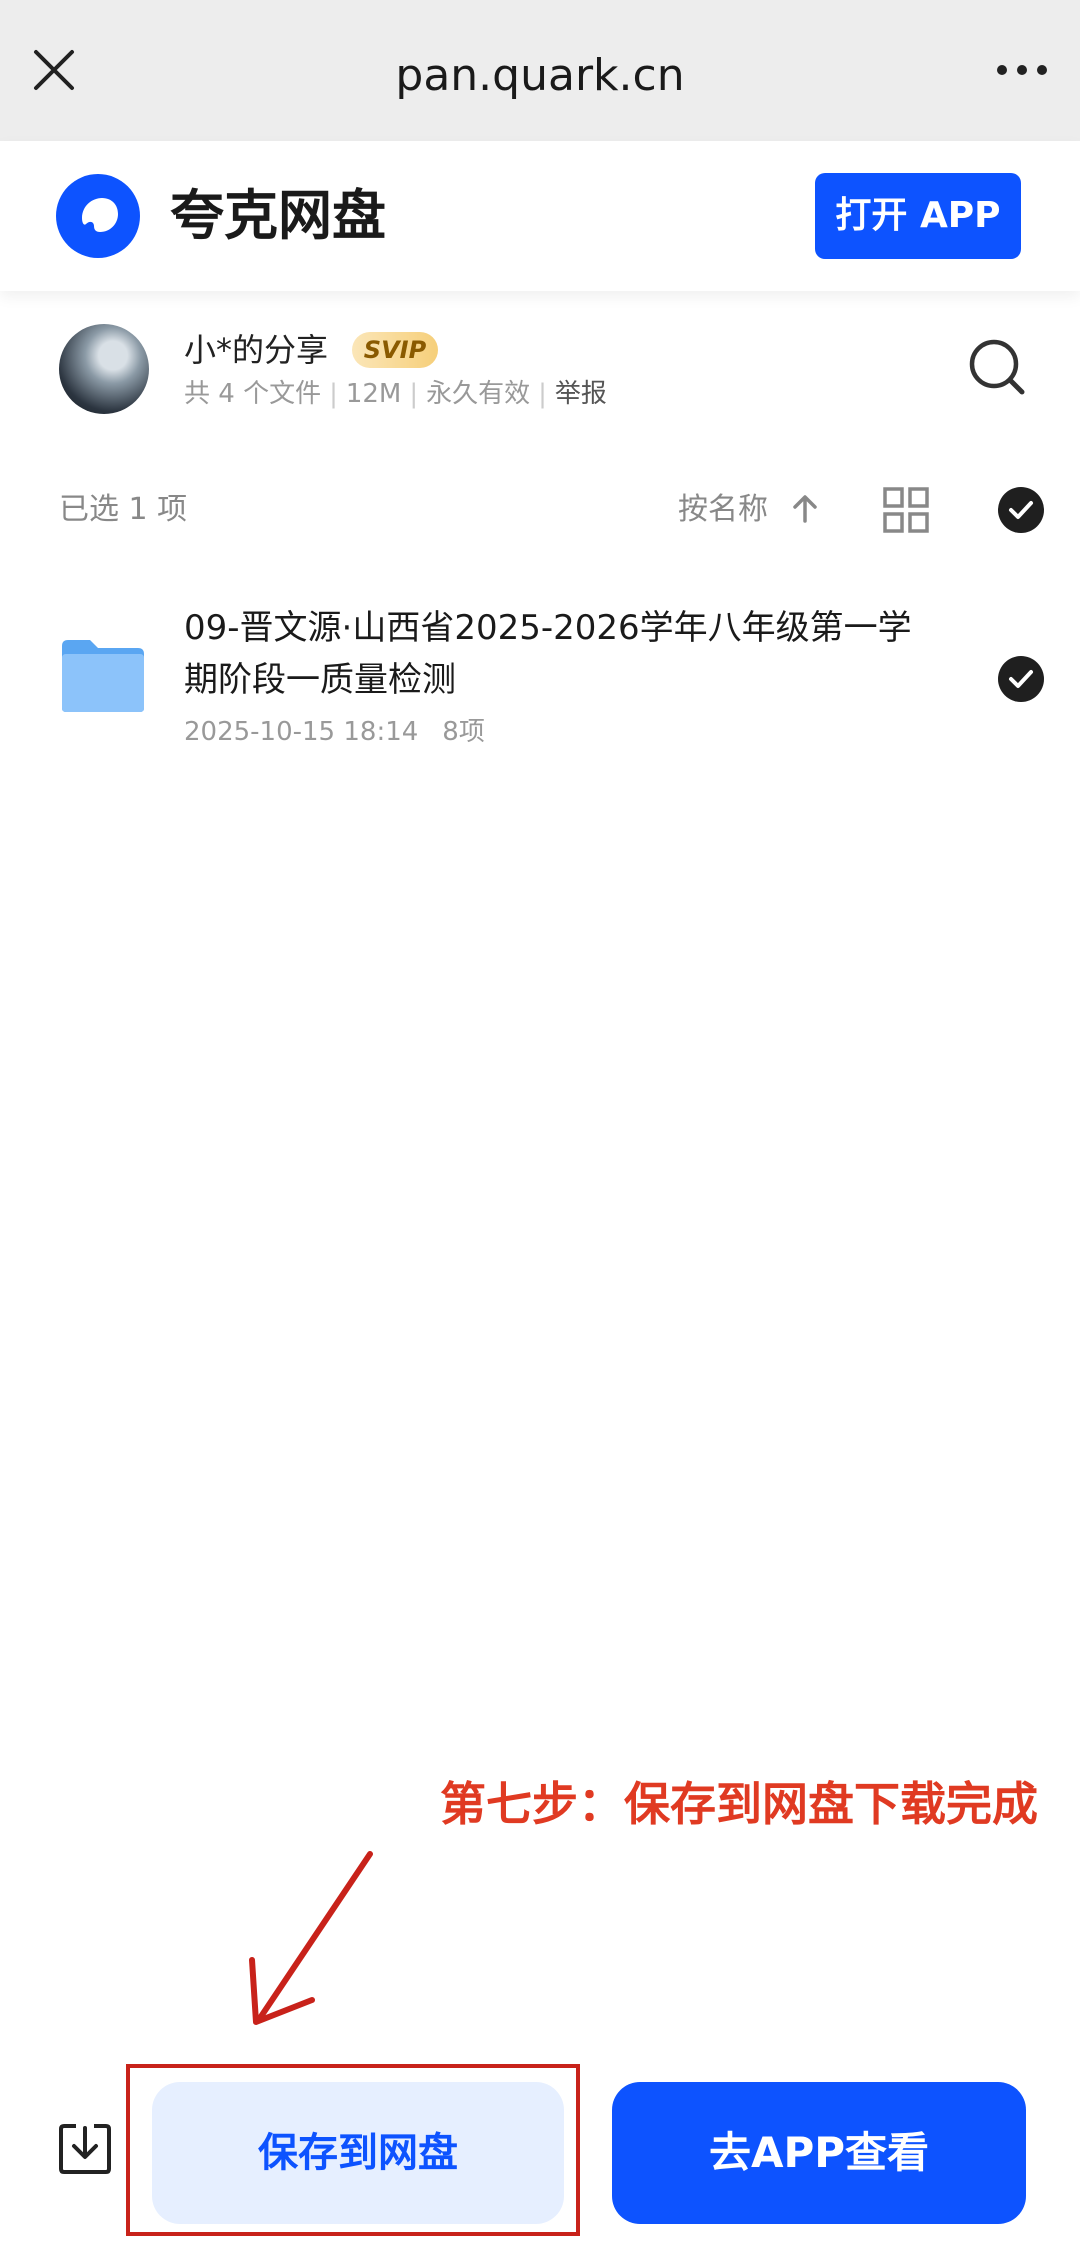 This screenshot has height=2260, width=1080. Describe the element at coordinates (540, 510) in the screenshot. I see `list-toolbar: 已选 1 项 按名称` at that location.